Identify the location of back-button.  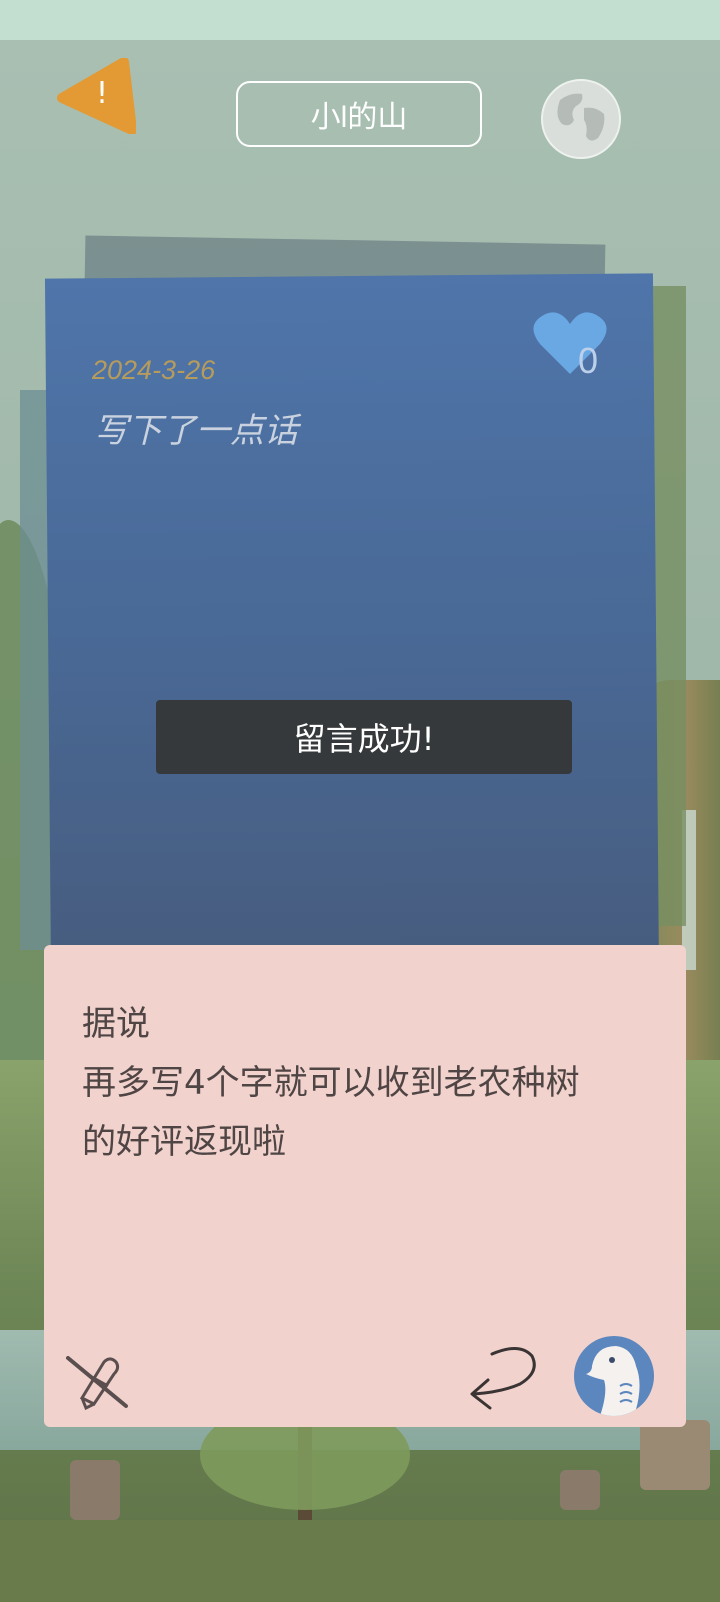
(504, 1377).